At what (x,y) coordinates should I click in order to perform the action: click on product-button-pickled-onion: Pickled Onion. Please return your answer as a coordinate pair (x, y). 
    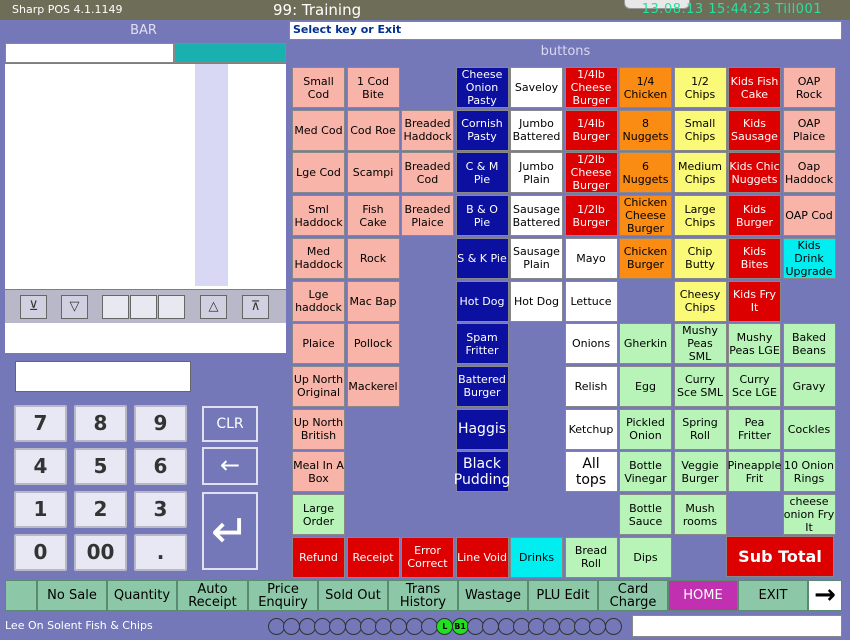
    Looking at the image, I should click on (645, 429).